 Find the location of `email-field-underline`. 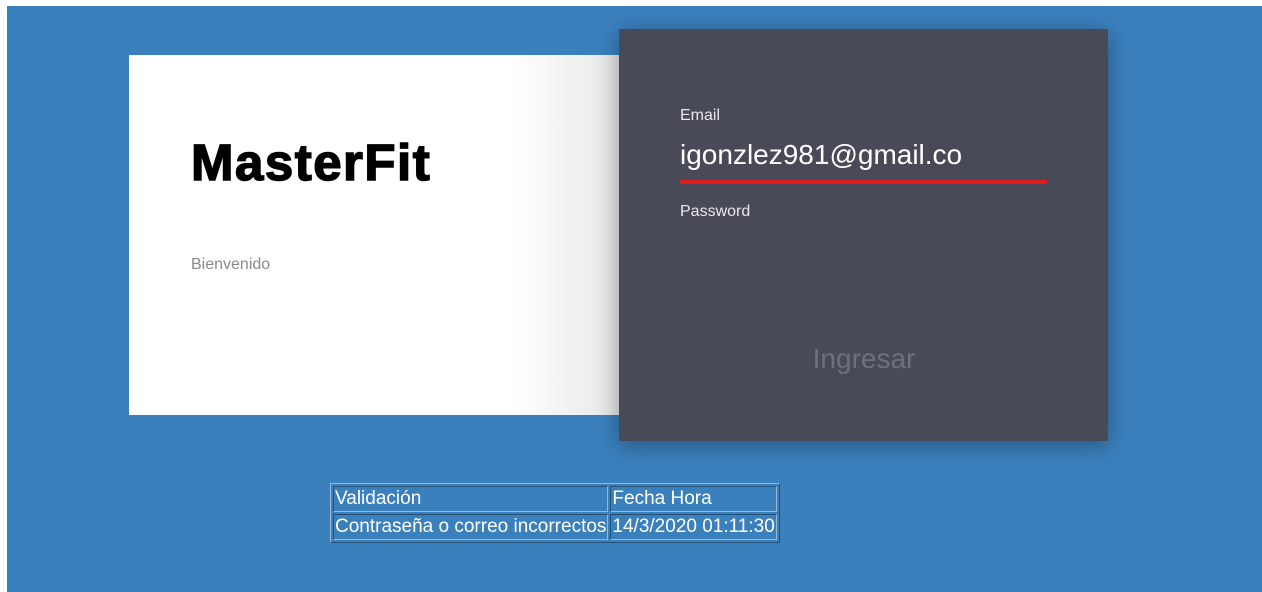

email-field-underline is located at coordinates (863, 182).